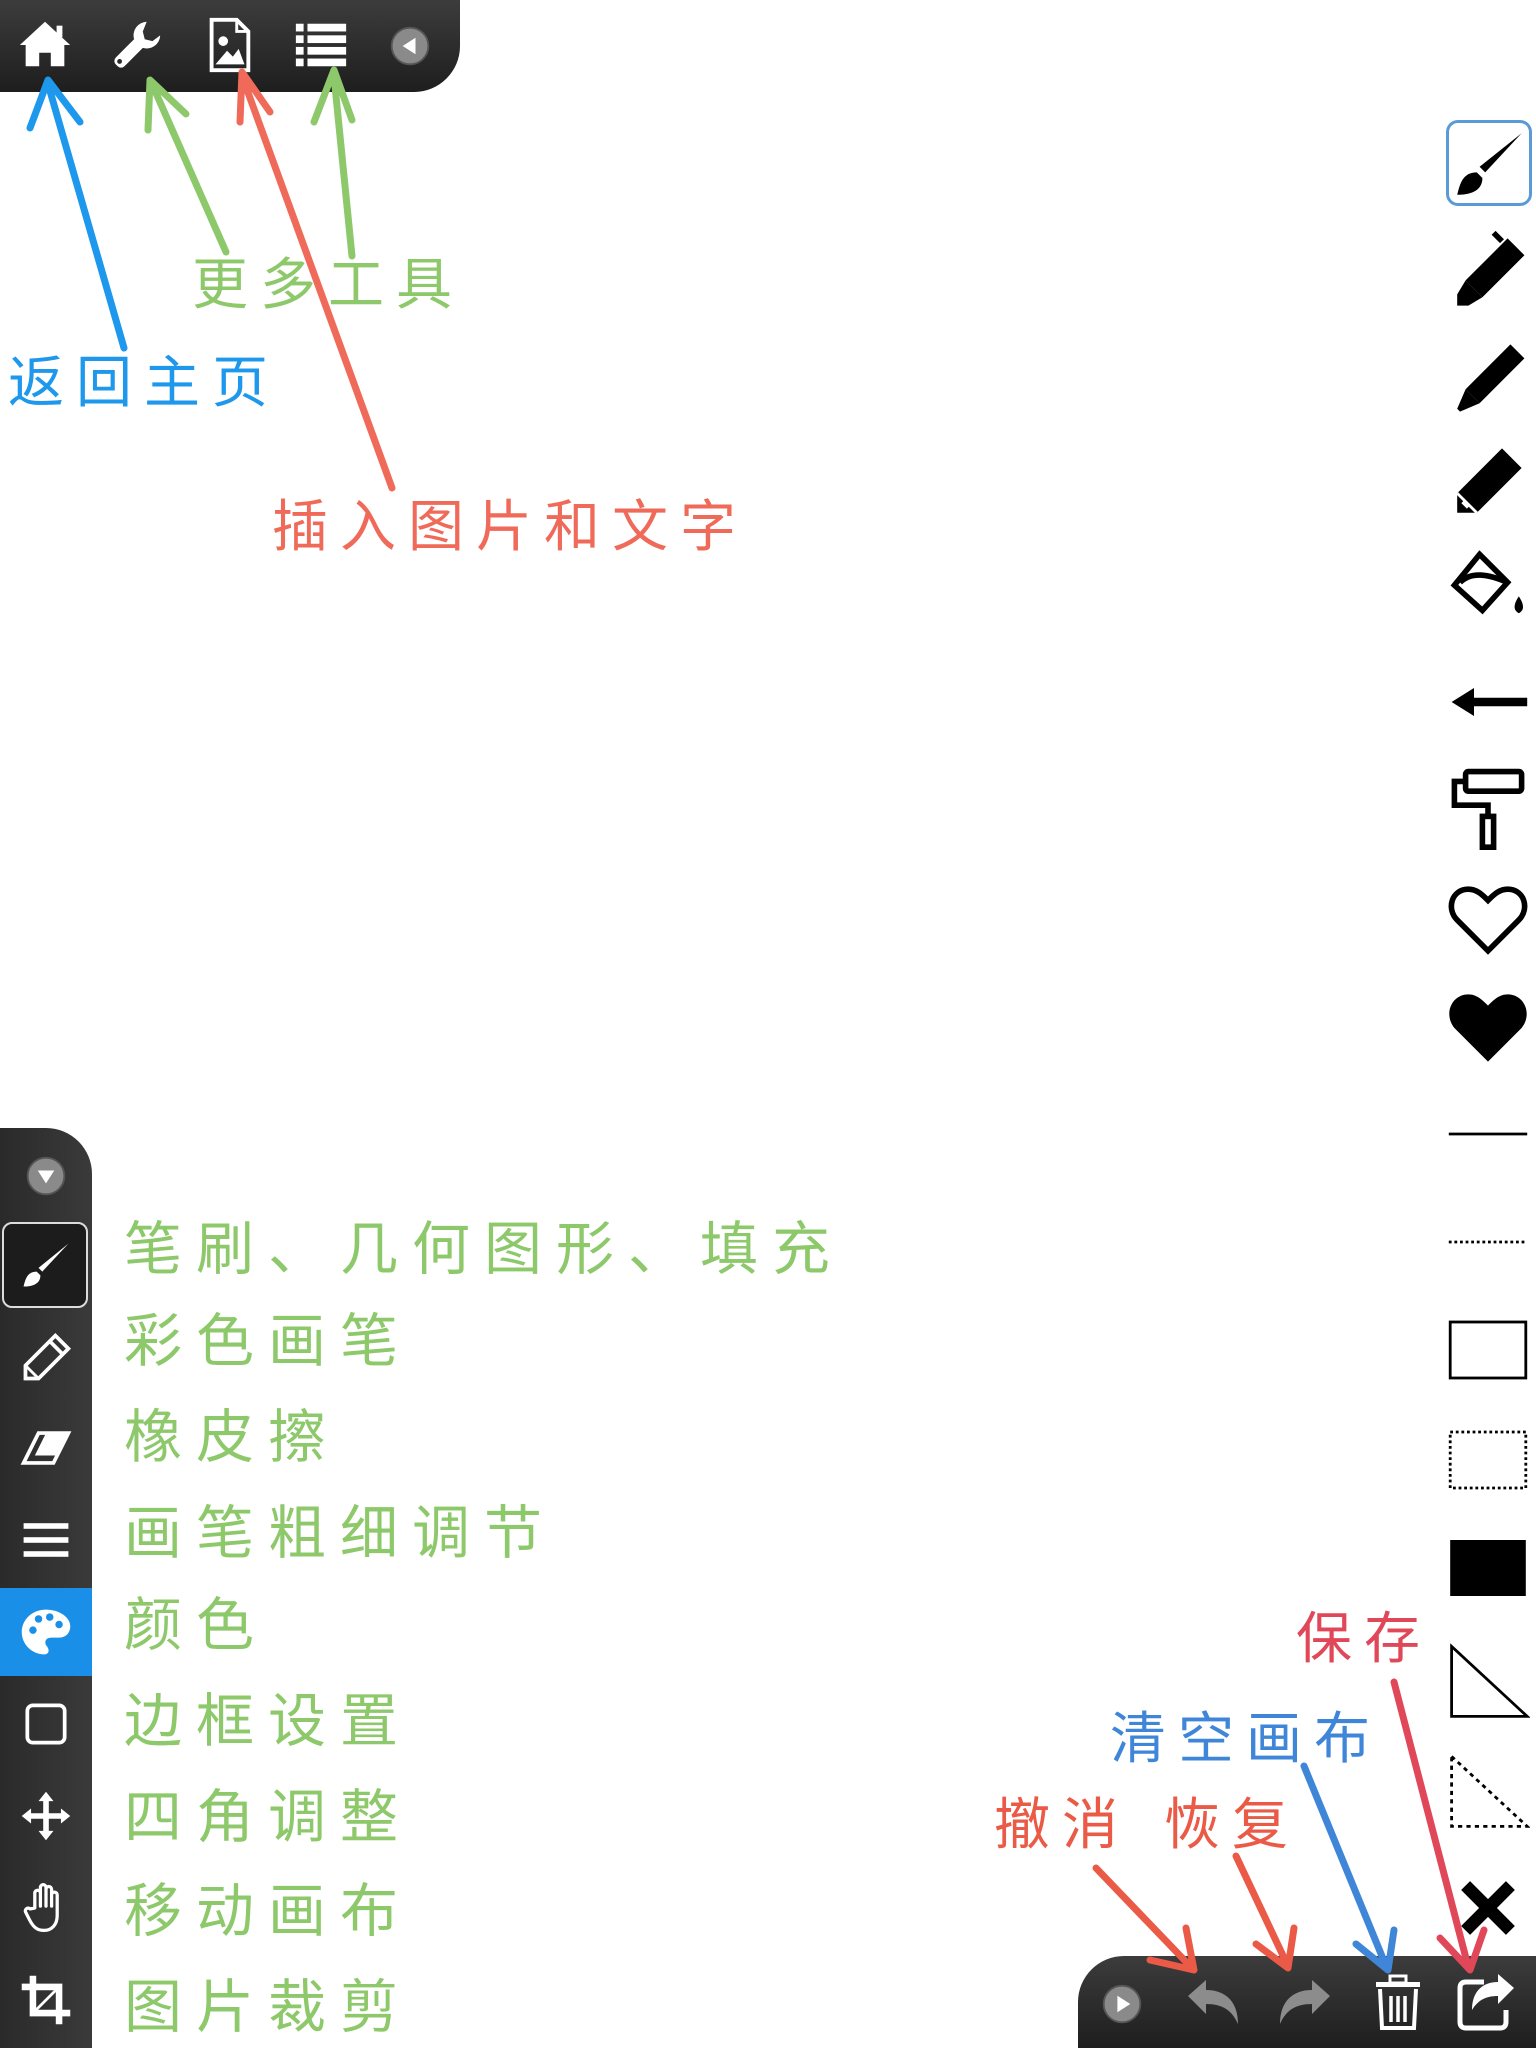  I want to click on triangle-outline-icon, so click(1490, 1680).